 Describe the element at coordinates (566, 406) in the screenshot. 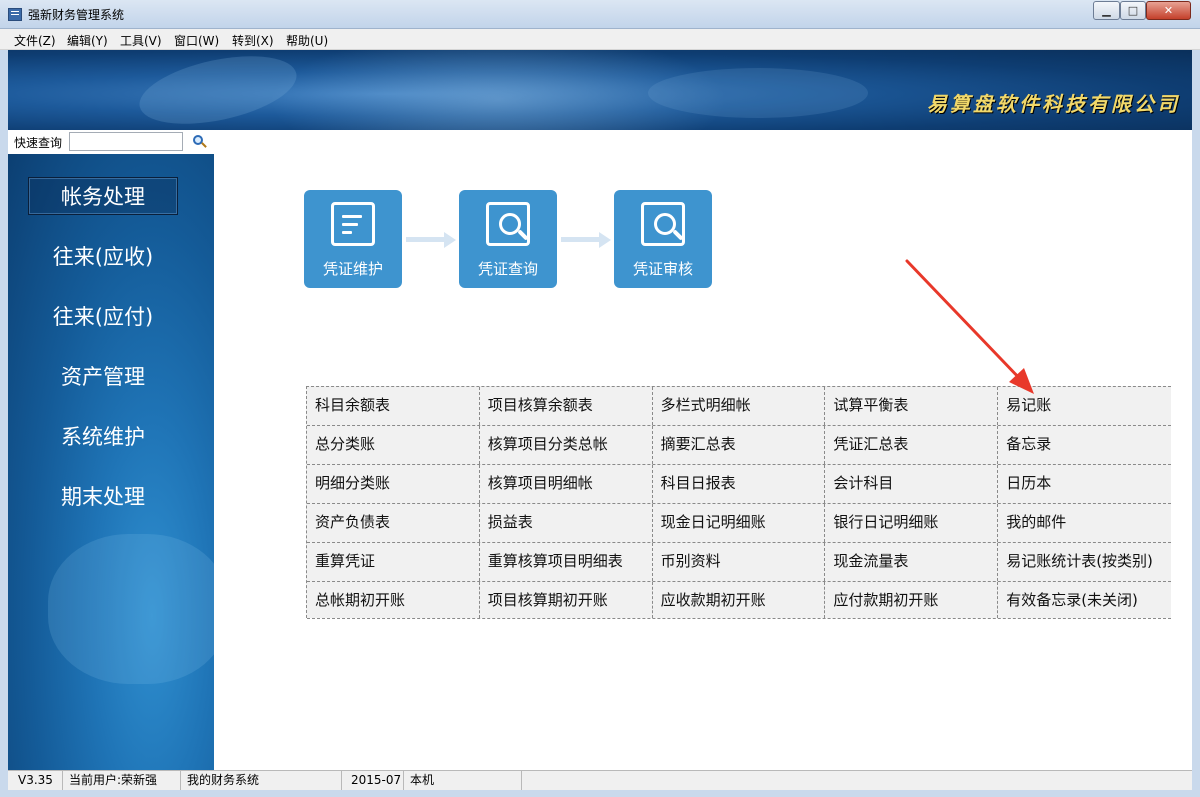

I see `report-link: 项目核算余额表` at that location.